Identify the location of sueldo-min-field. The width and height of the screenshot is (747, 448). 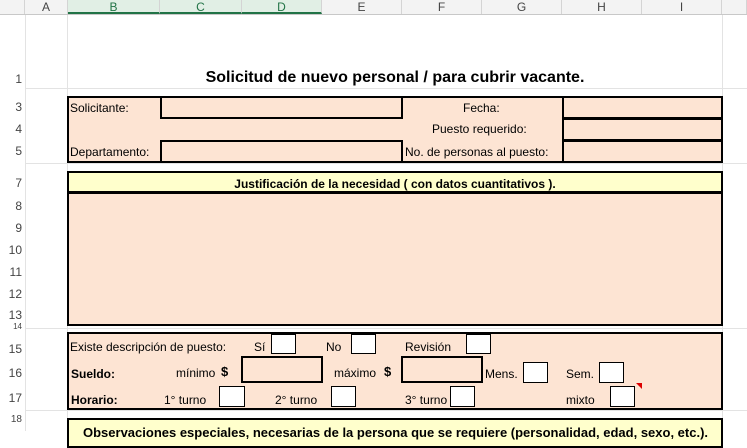
(282, 369).